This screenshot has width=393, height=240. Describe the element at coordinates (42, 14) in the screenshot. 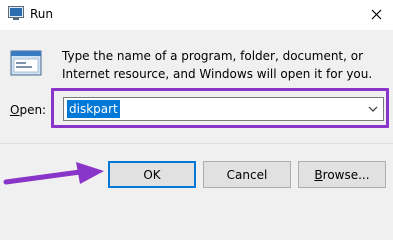

I see `window-title: Run` at that location.